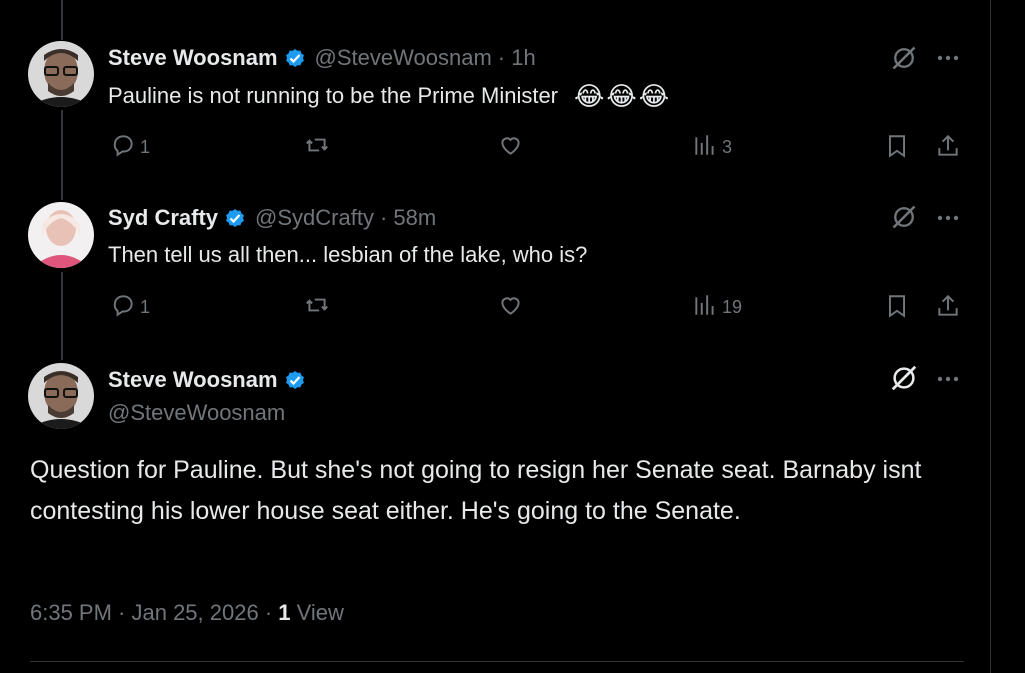 The width and height of the screenshot is (1025, 673). I want to click on author-handle: @SydCrafty, so click(314, 218).